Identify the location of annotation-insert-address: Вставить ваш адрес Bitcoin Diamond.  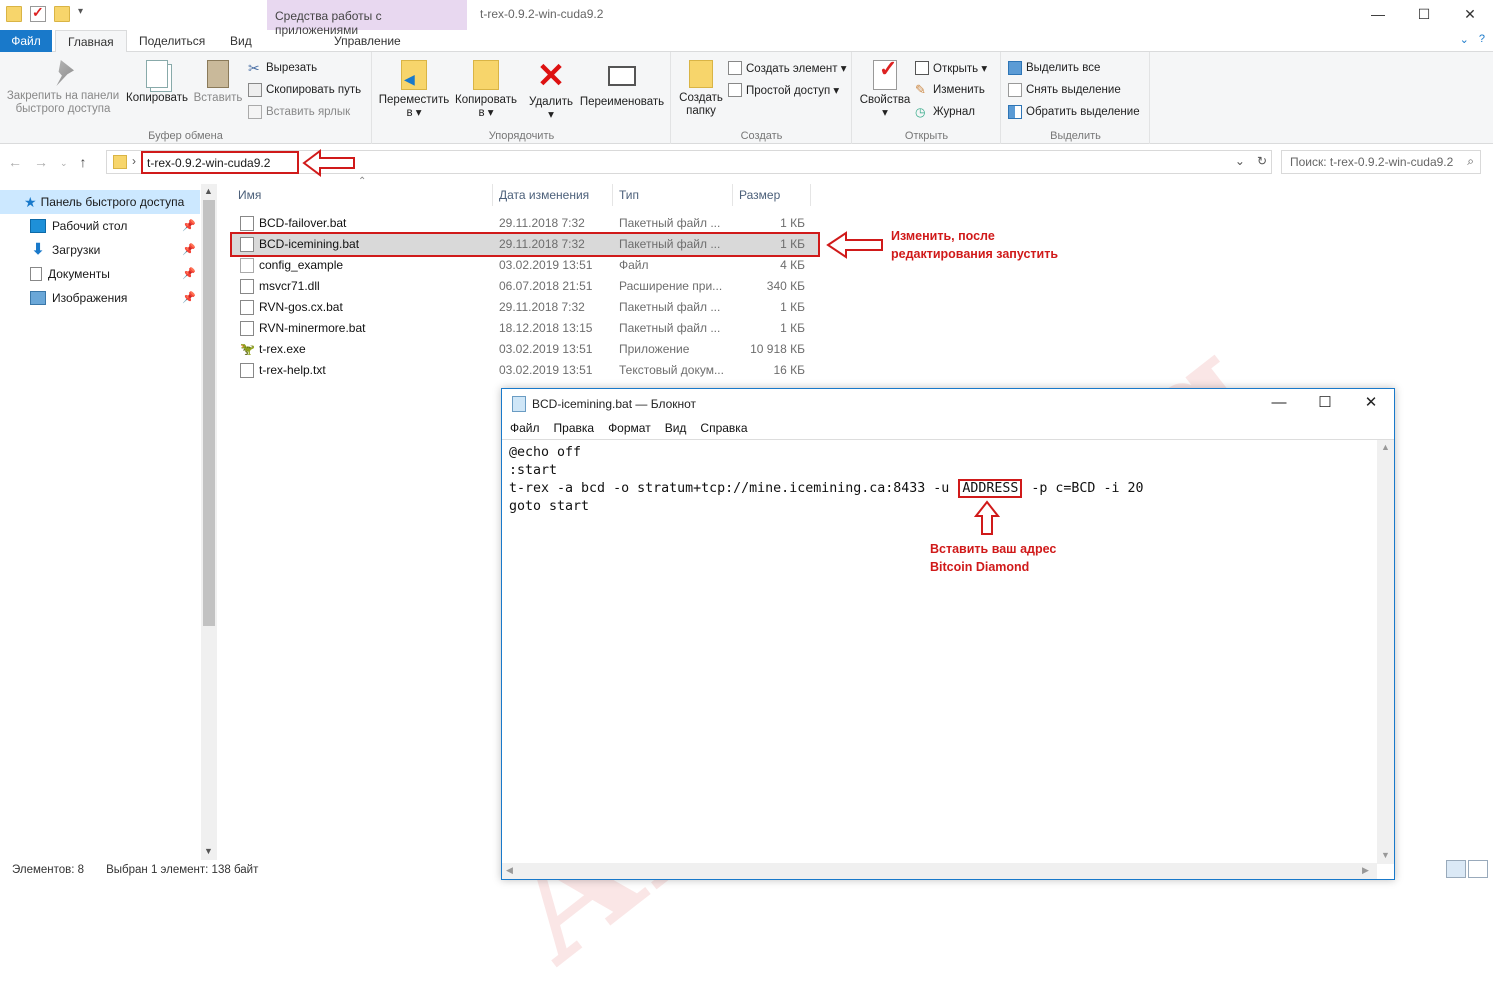
(993, 558).